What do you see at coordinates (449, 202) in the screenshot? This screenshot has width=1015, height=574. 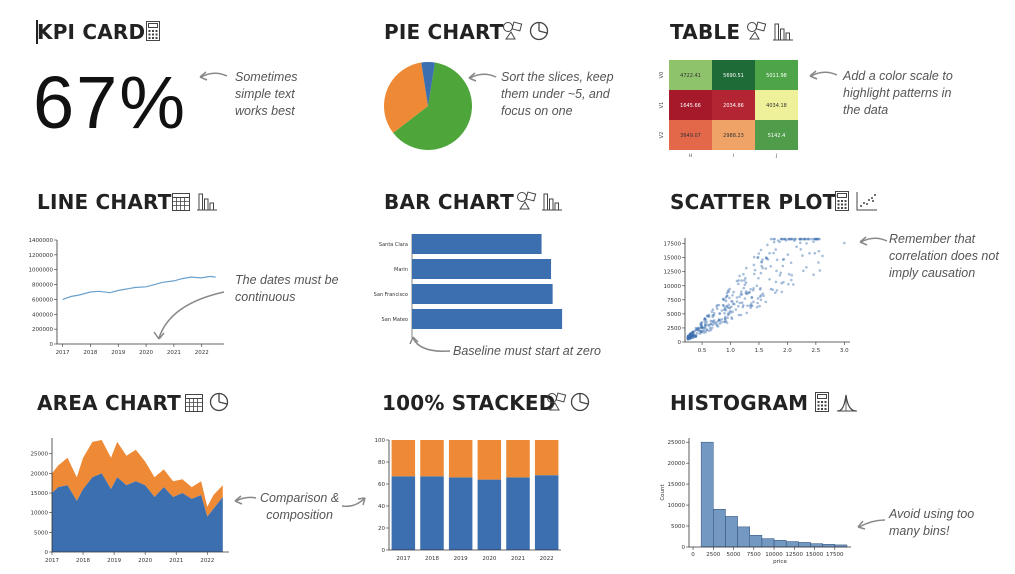 I see `bar-chart-title: BAR CHART` at bounding box center [449, 202].